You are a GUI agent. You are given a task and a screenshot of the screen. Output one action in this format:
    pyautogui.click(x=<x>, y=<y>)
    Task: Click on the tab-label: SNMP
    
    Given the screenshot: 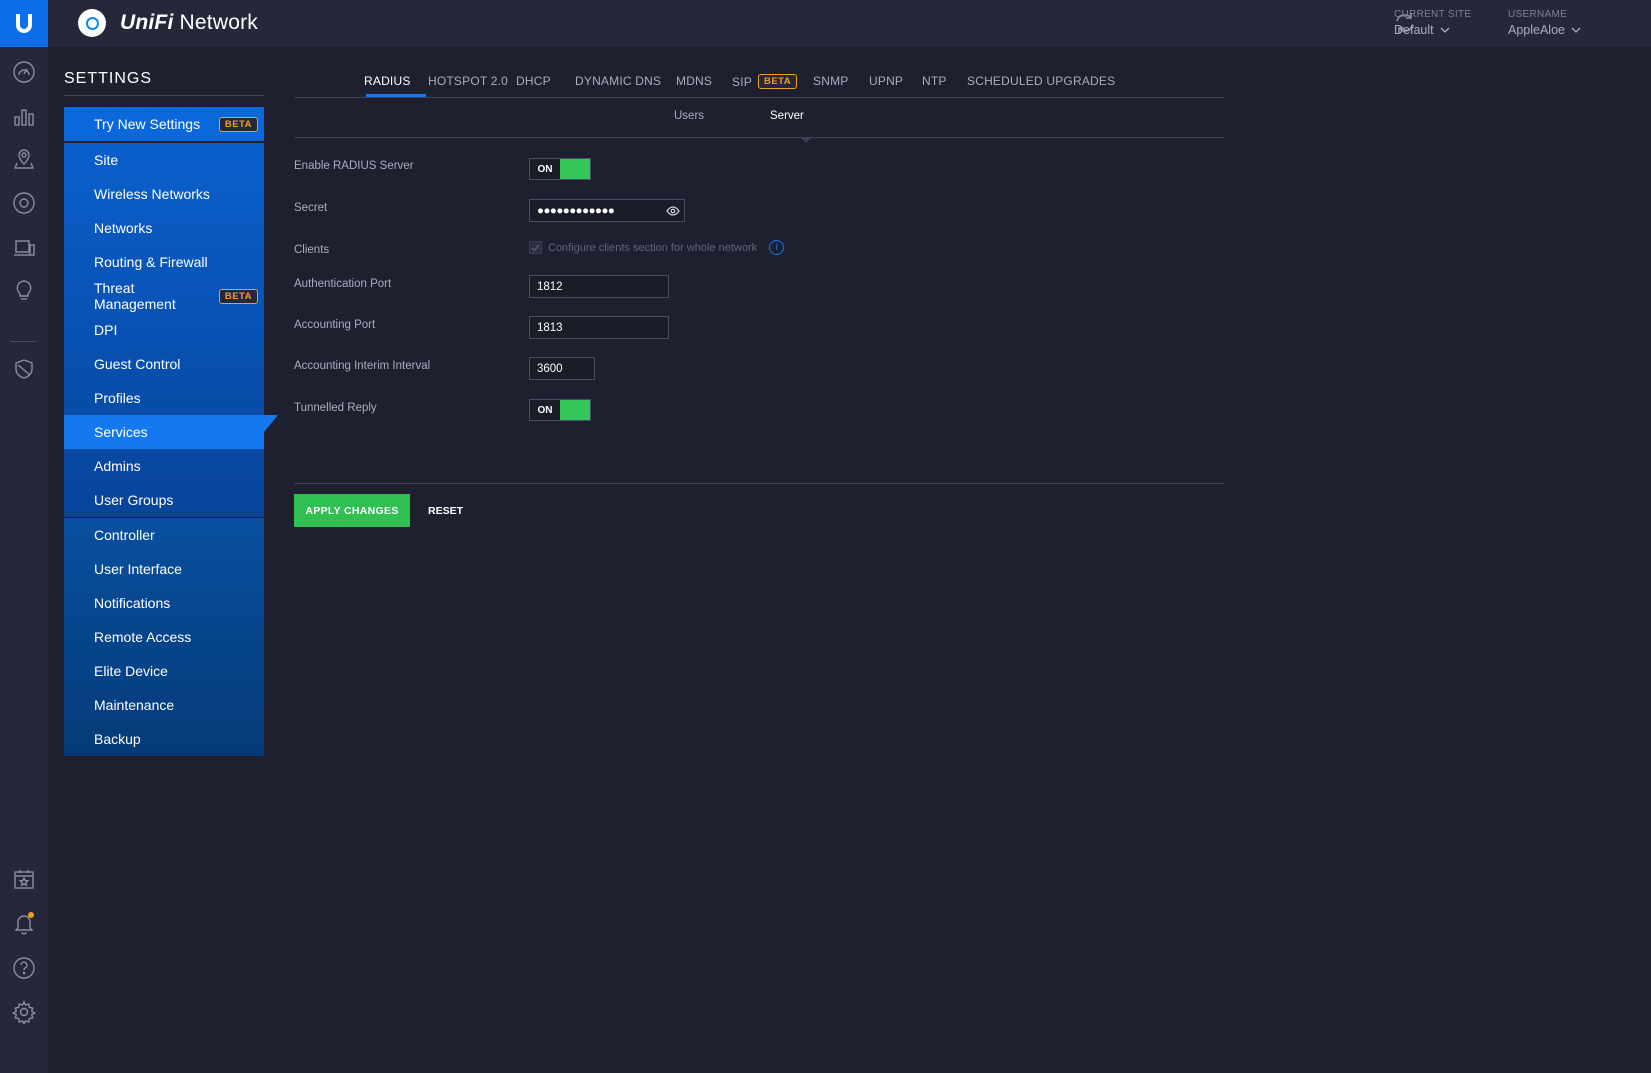 What is the action you would take?
    pyautogui.click(x=831, y=81)
    